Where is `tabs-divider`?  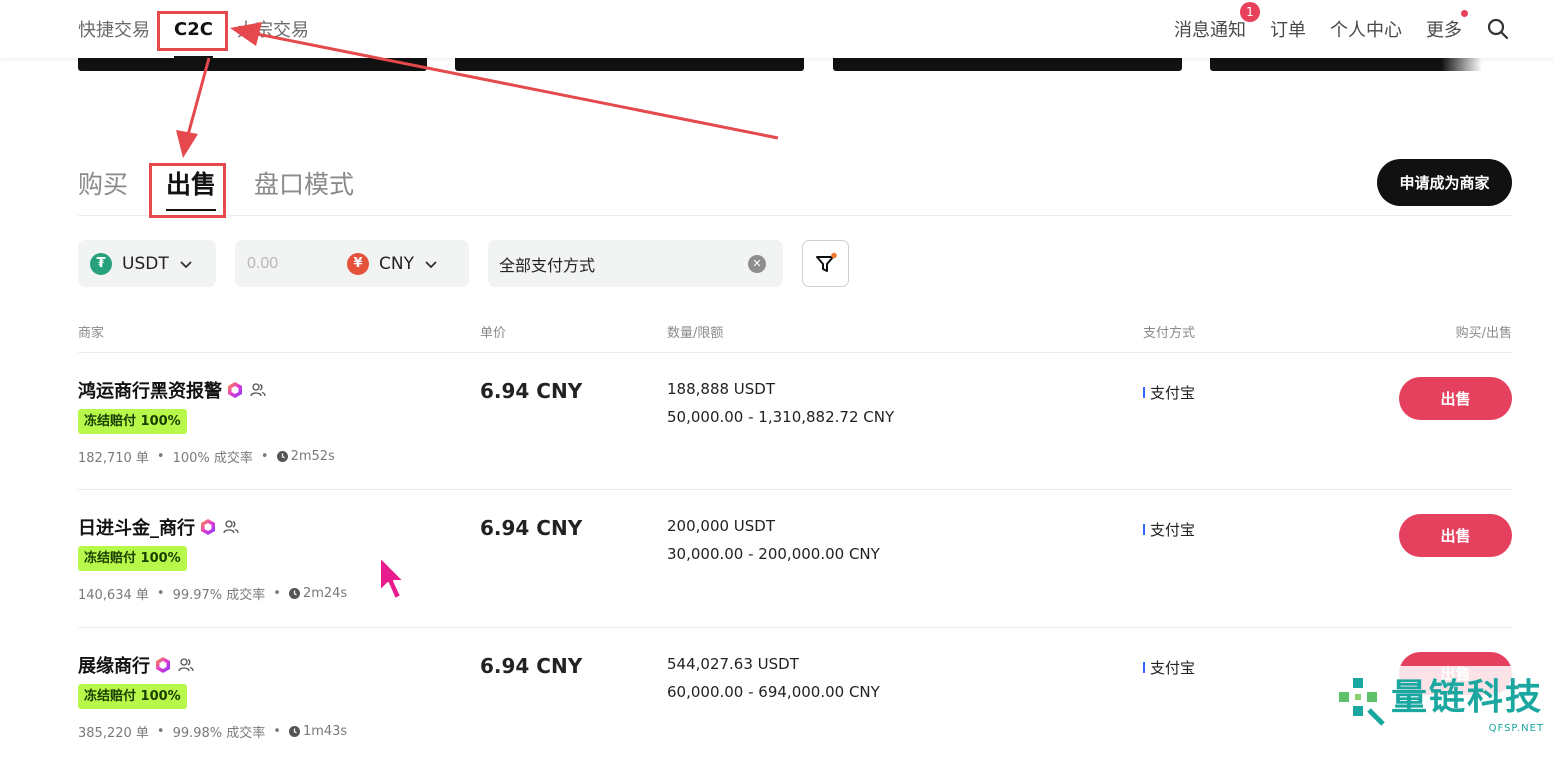
tabs-divider is located at coordinates (795, 215).